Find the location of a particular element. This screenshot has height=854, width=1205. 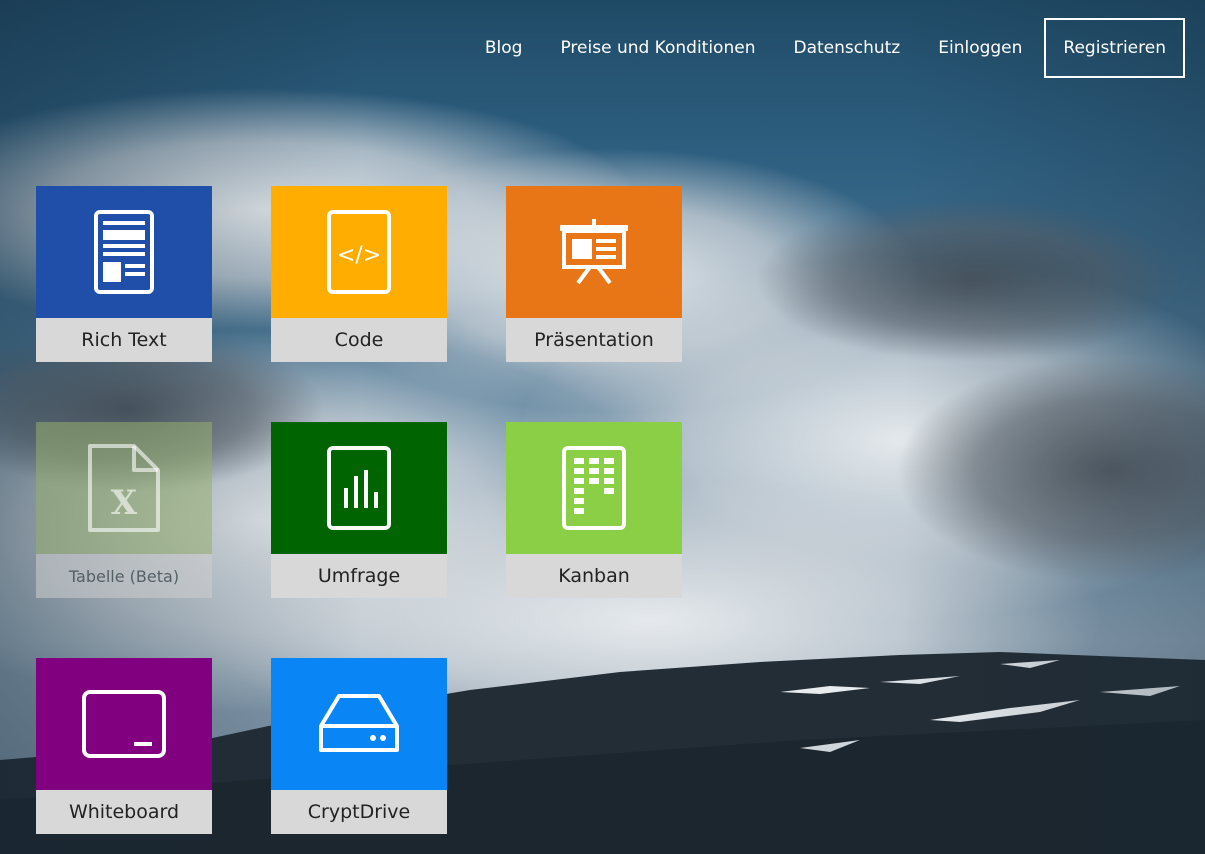

nav-link-privacy: Datenschutz is located at coordinates (846, 48).